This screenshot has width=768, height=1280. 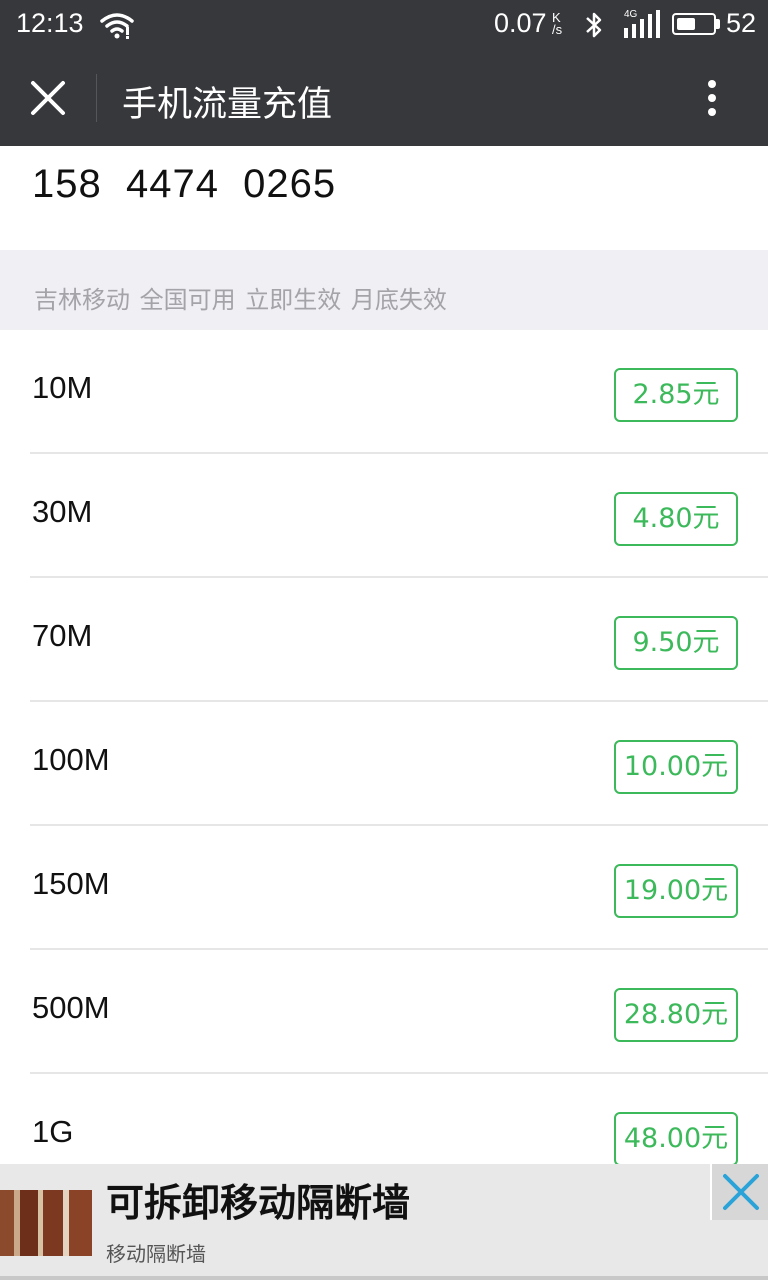 I want to click on ad-close-button, so click(x=739, y=1192).